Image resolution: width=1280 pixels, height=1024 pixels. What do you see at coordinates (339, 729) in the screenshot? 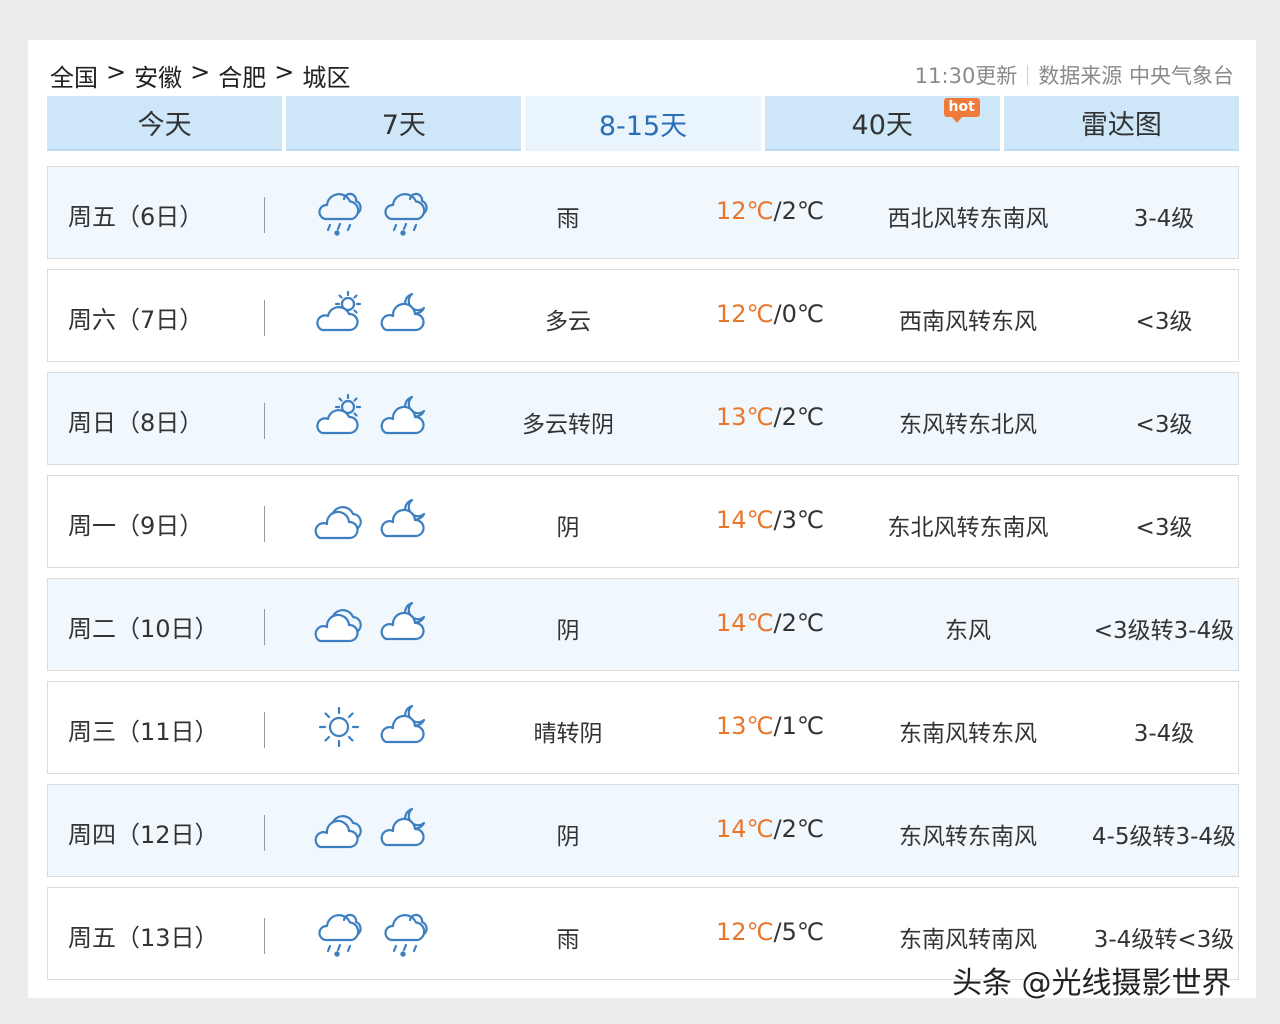
I see `sunny-icon` at bounding box center [339, 729].